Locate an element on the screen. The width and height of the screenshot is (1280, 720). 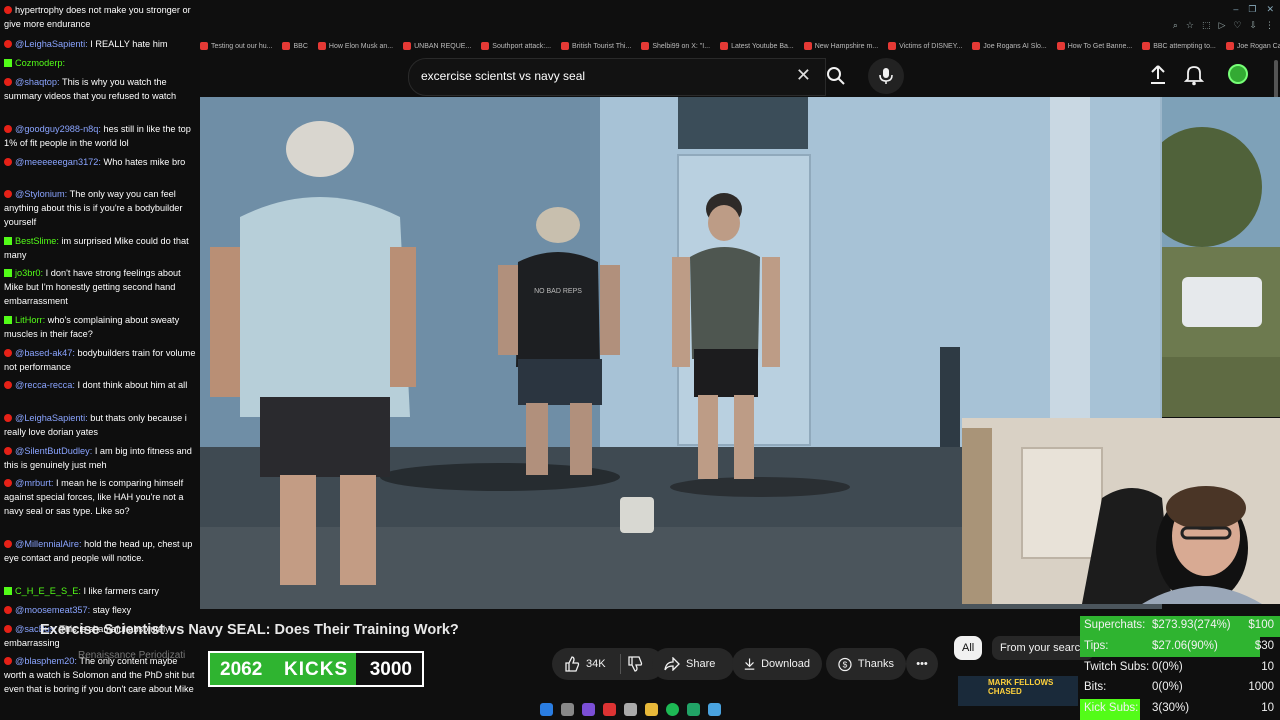
goal-current: 0(0%) is located at coordinates (1167, 687).